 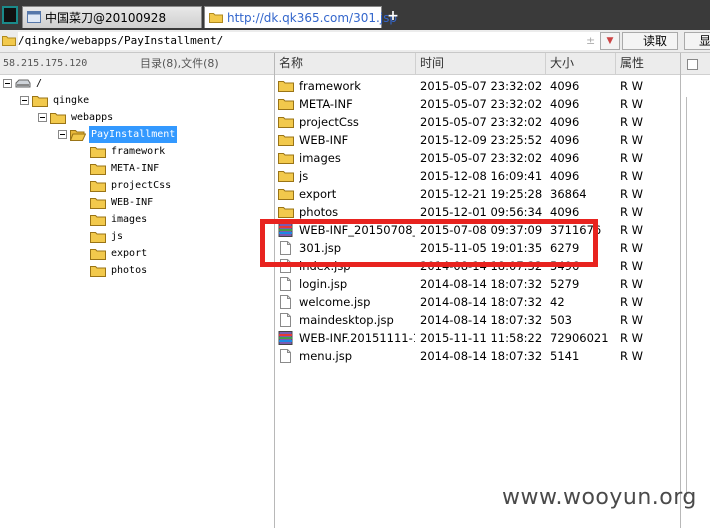 What do you see at coordinates (346, 320) in the screenshot?
I see `cell-name: maindesktop.jsp` at bounding box center [346, 320].